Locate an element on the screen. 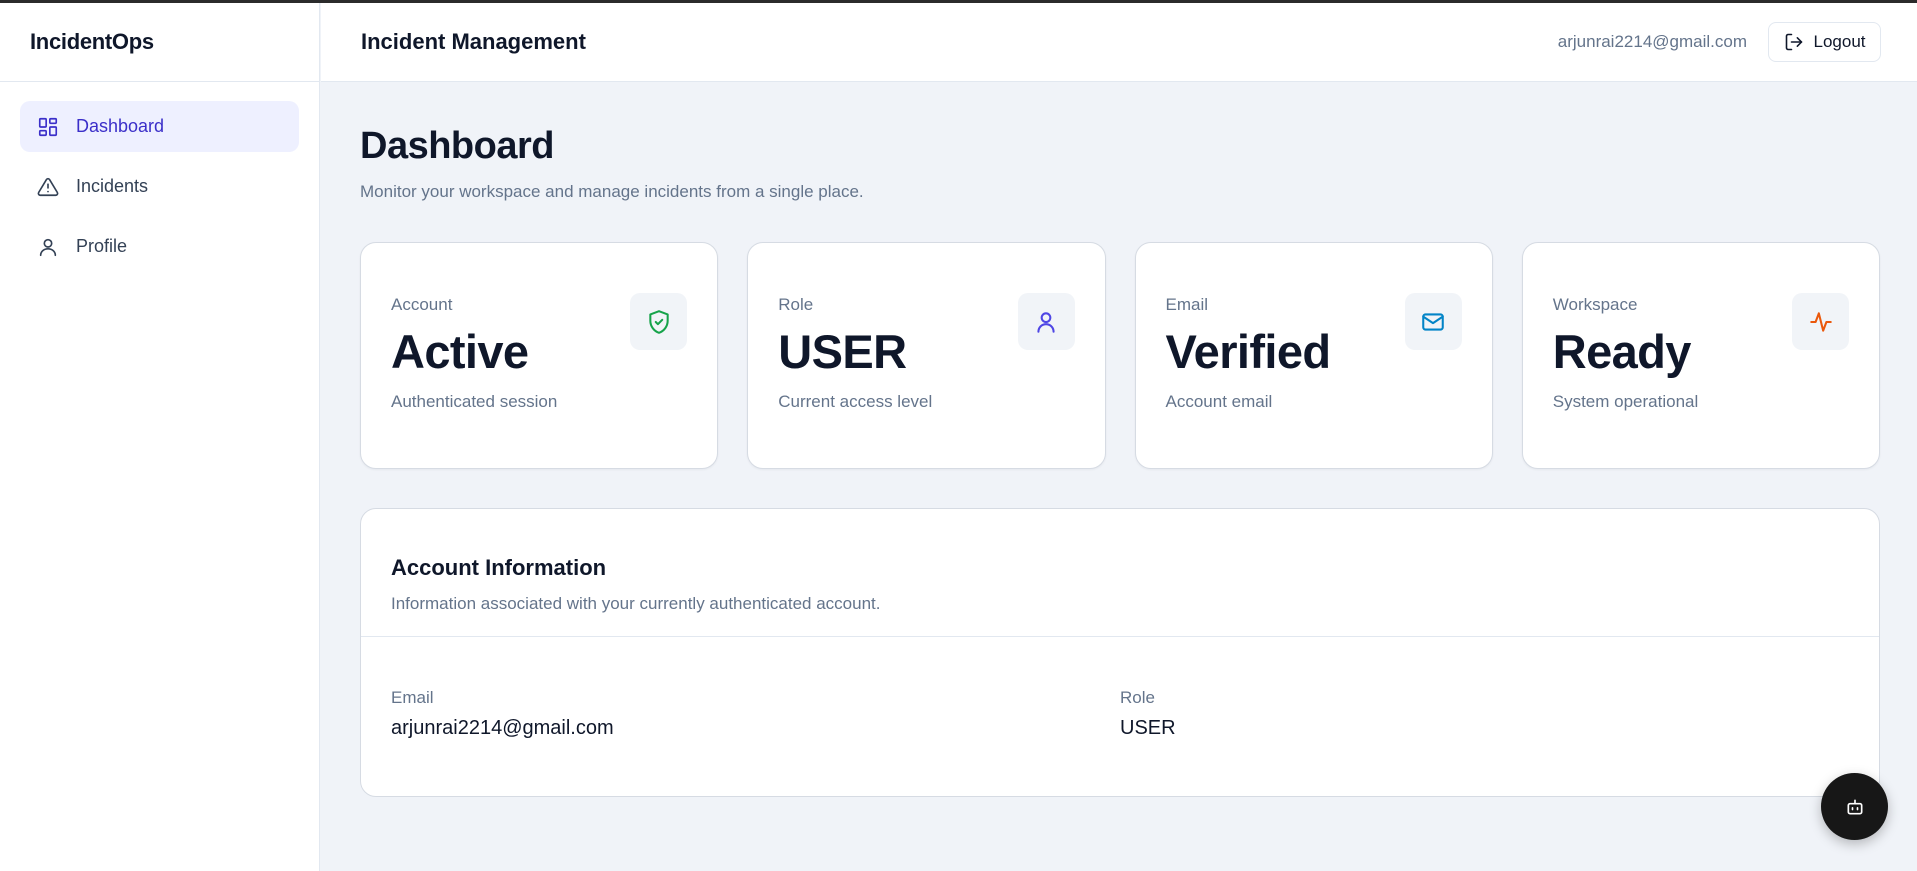 This screenshot has width=1917, height=871. logout-icon is located at coordinates (1793, 42).